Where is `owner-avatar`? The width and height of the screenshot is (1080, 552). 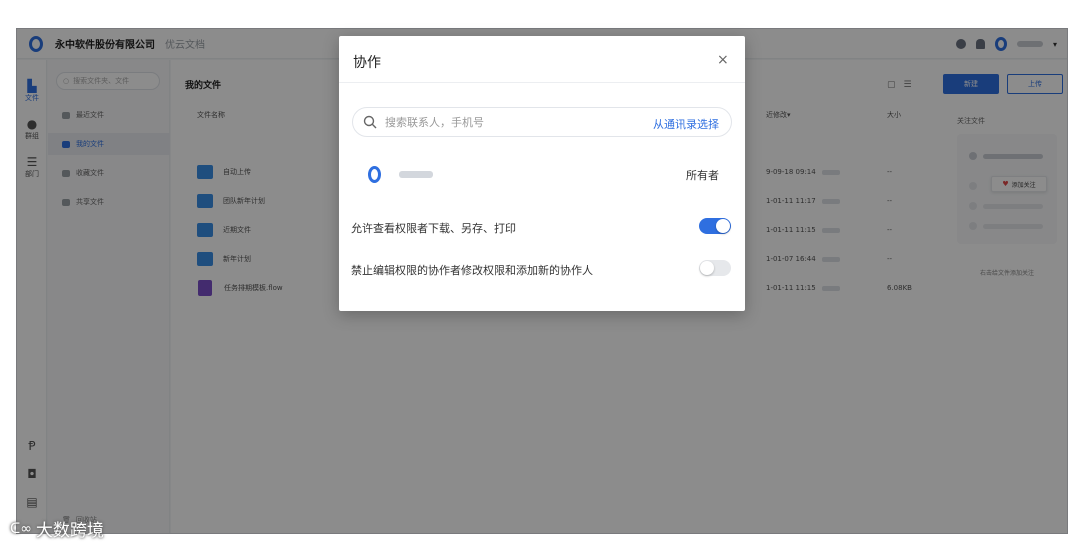 owner-avatar is located at coordinates (374, 174).